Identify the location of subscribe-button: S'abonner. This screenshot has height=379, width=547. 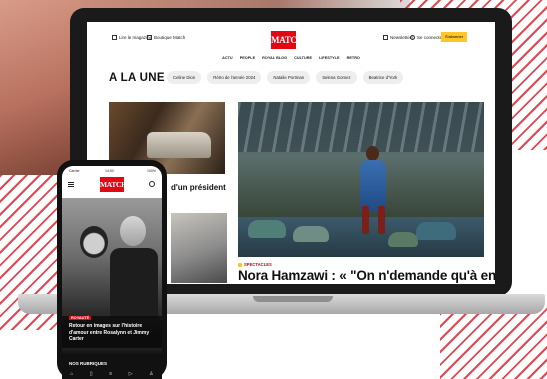
(454, 37).